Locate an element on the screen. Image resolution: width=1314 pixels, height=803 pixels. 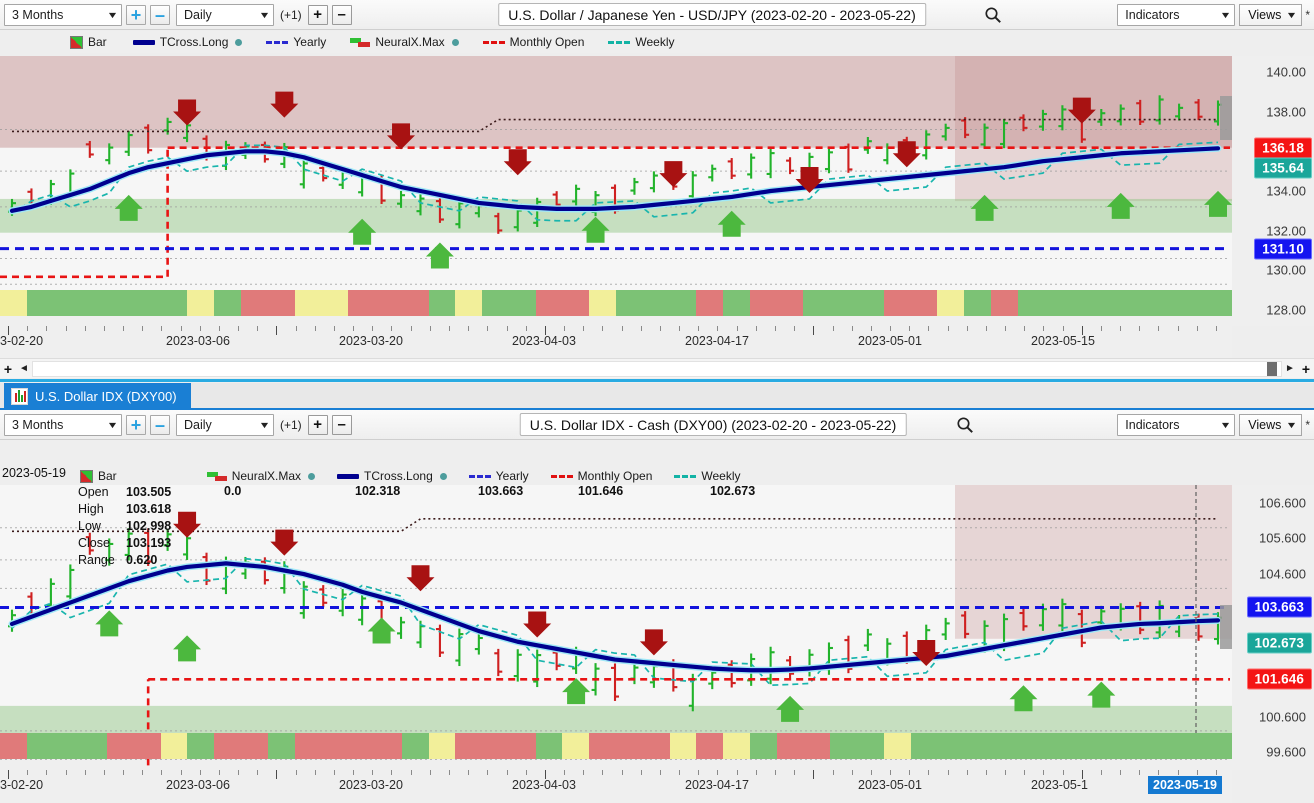
chart1-views-button: Views ▼ is located at coordinates (1271, 14).